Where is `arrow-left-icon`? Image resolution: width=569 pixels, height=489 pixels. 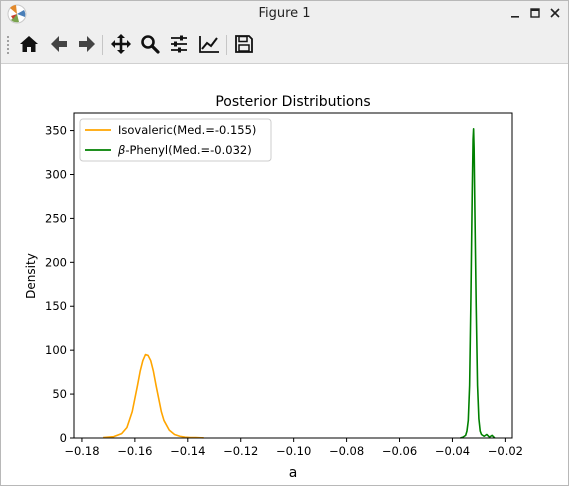 arrow-left-icon is located at coordinates (59, 44).